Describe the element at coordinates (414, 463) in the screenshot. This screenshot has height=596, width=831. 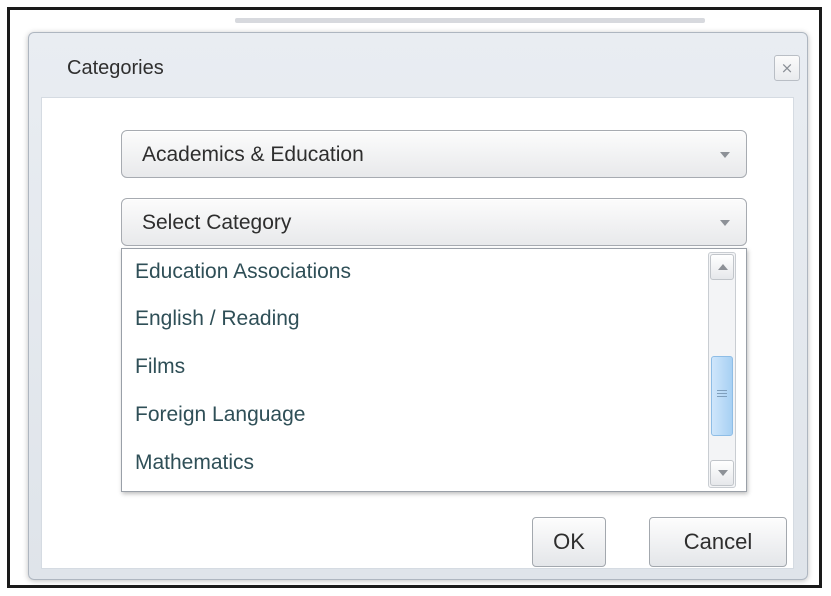
I see `category-option: Mathematics` at that location.